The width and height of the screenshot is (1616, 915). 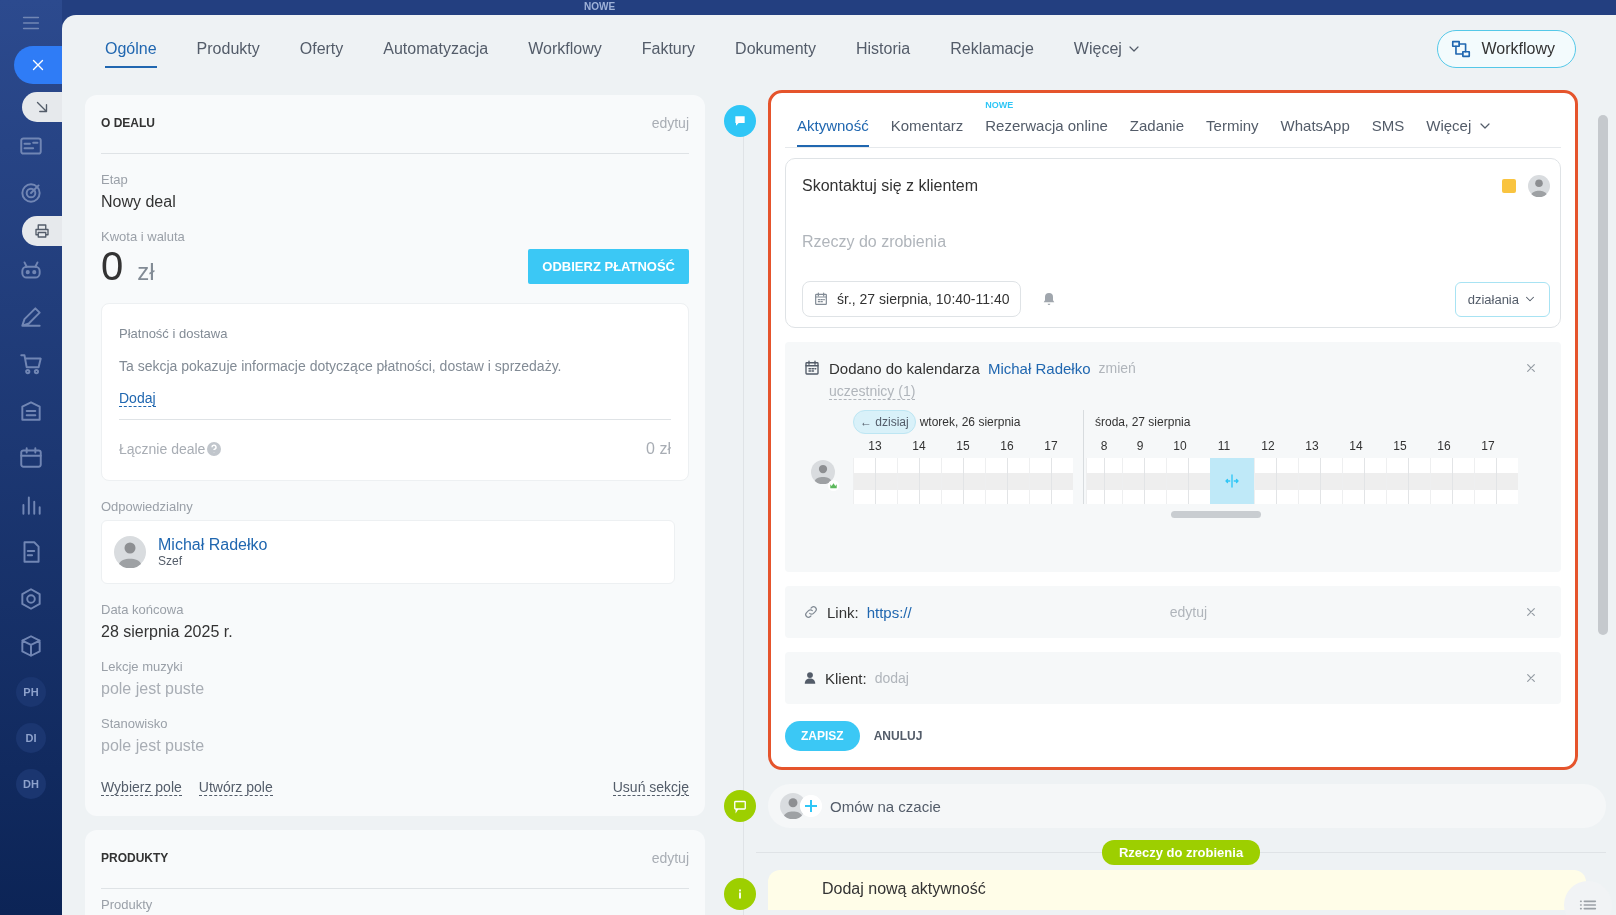 I want to click on tab: Zadanie, so click(x=1157, y=132).